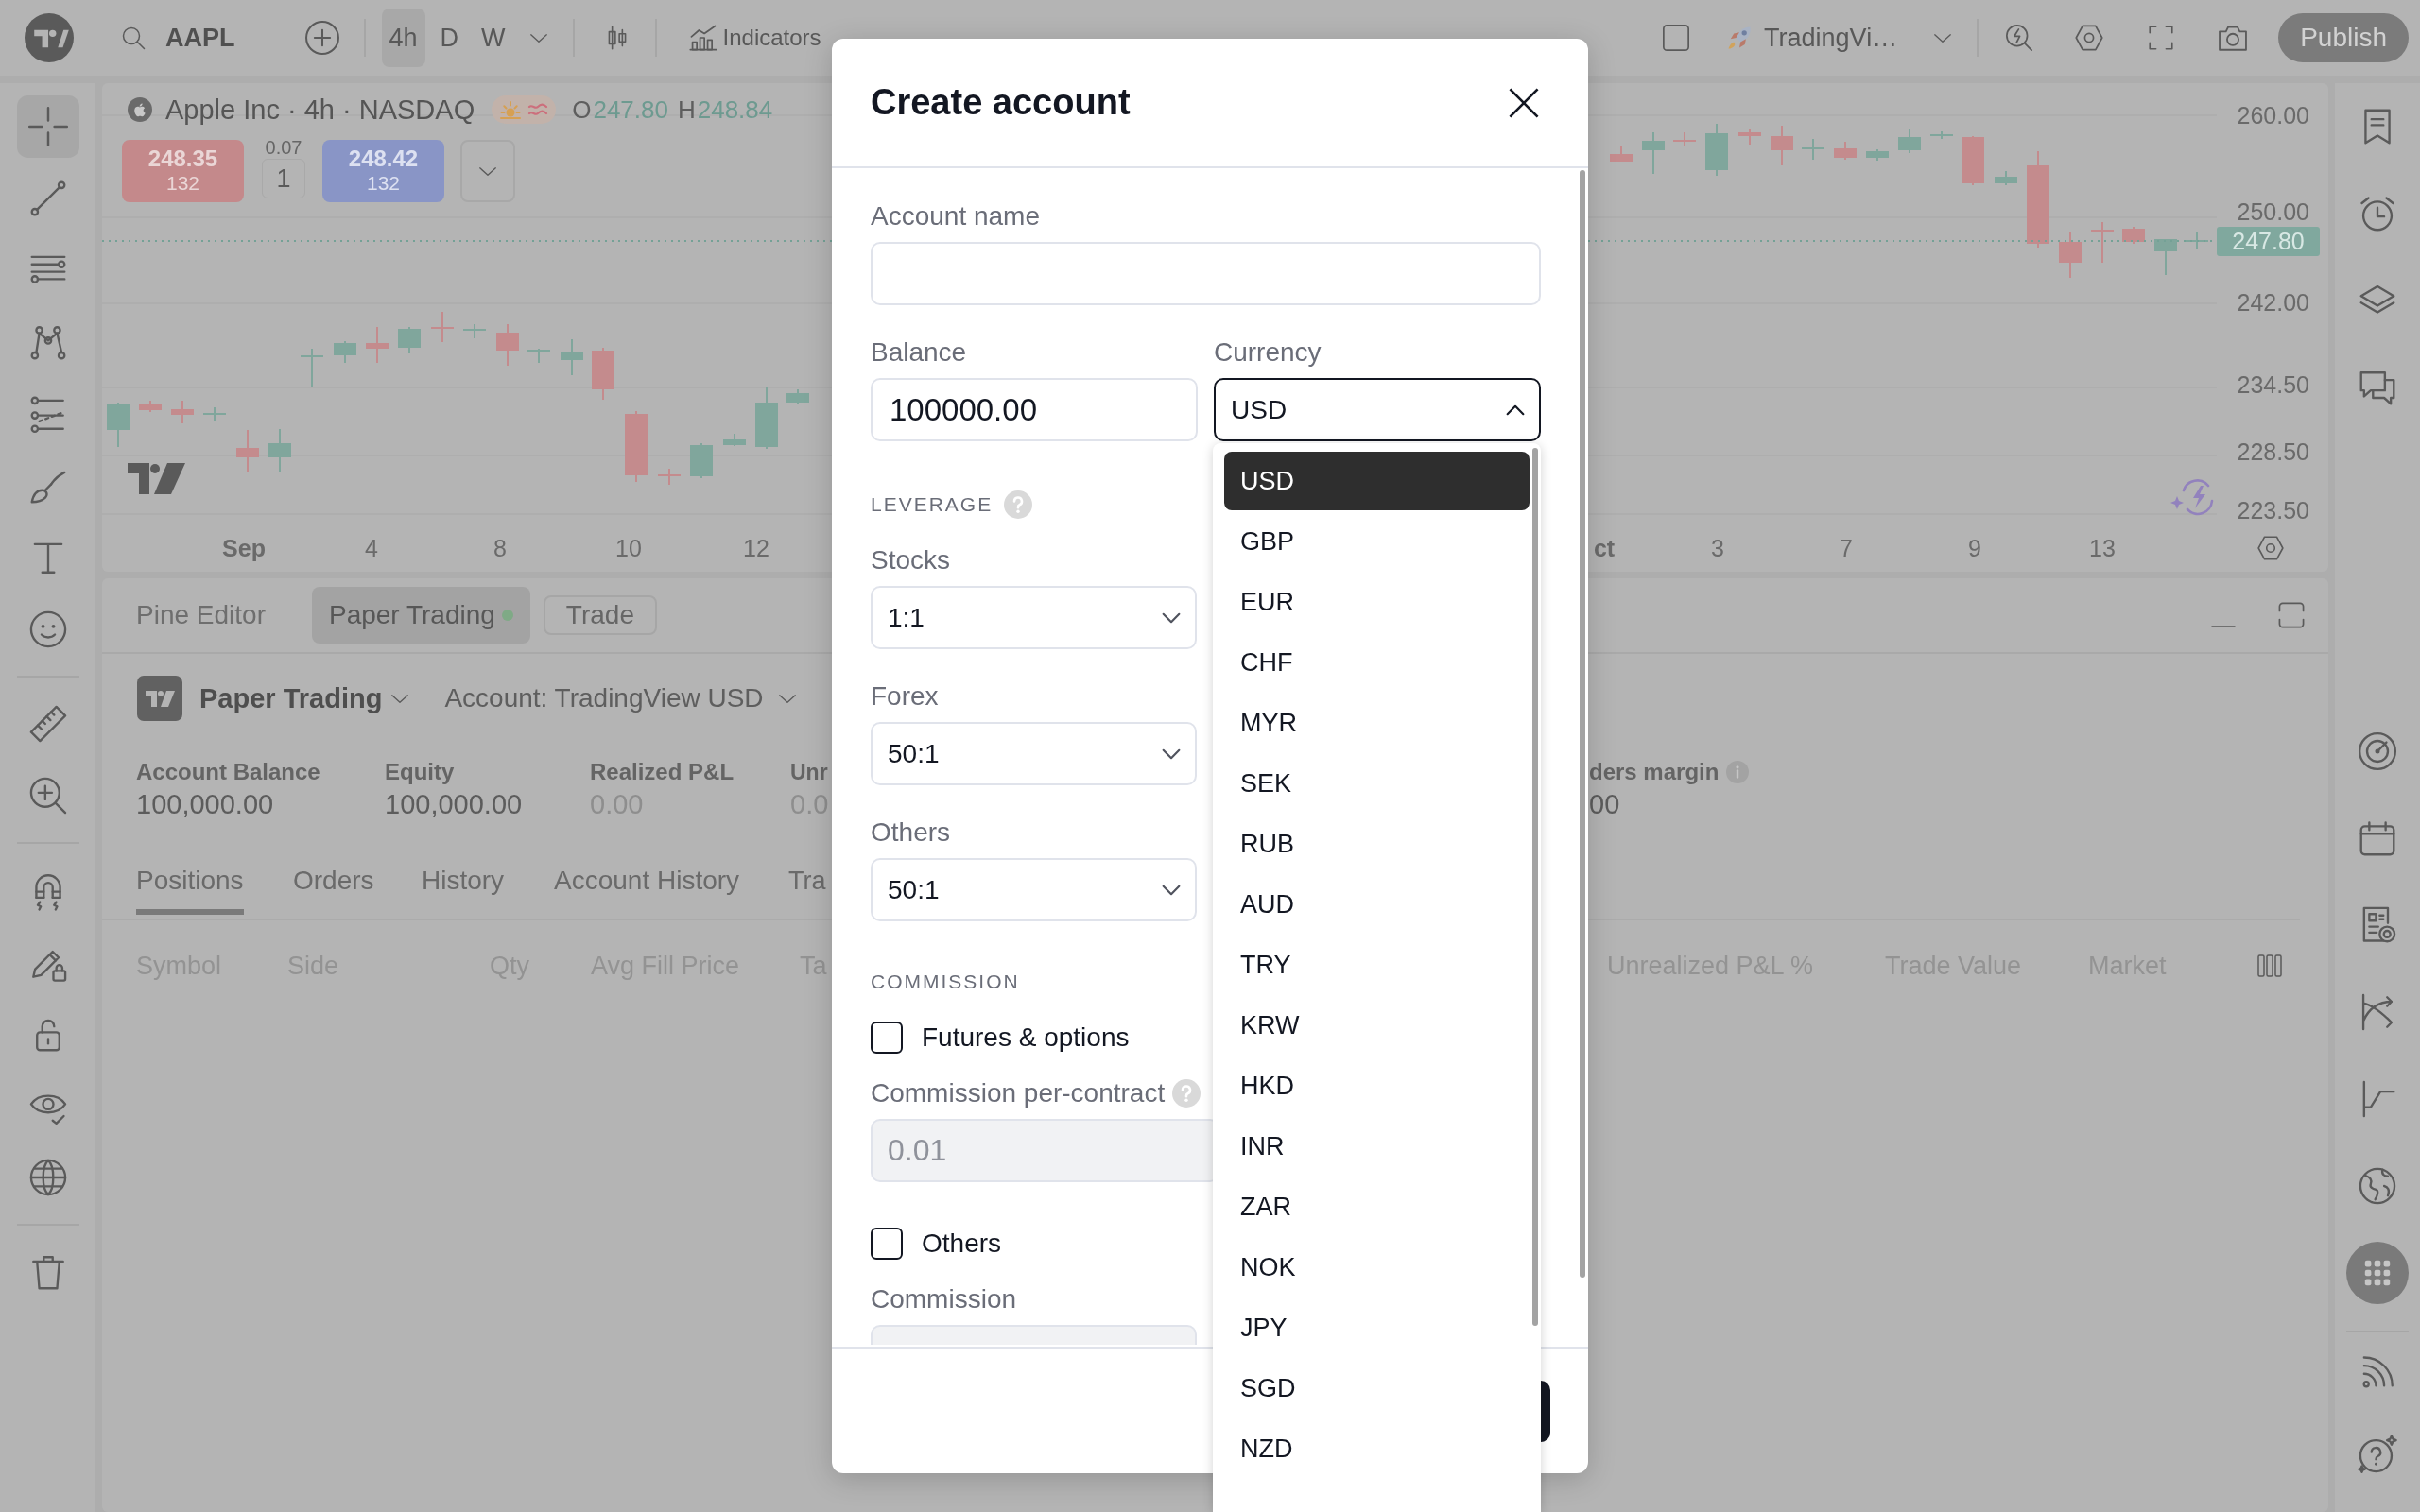 This screenshot has width=2420, height=1512. Describe the element at coordinates (47, 126) in the screenshot. I see `crosshair-icon` at that location.